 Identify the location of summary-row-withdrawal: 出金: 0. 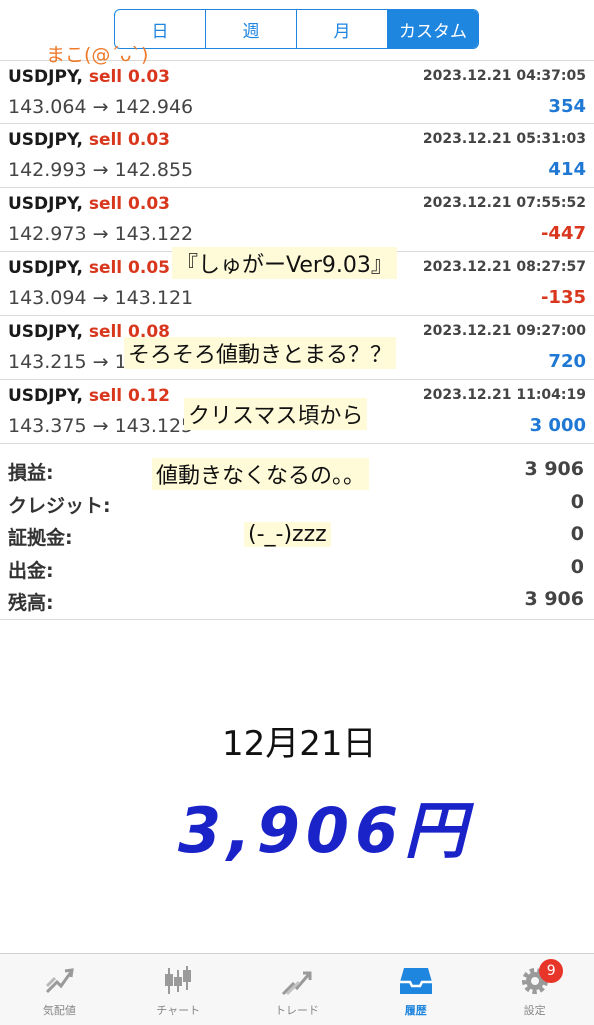
(297, 568).